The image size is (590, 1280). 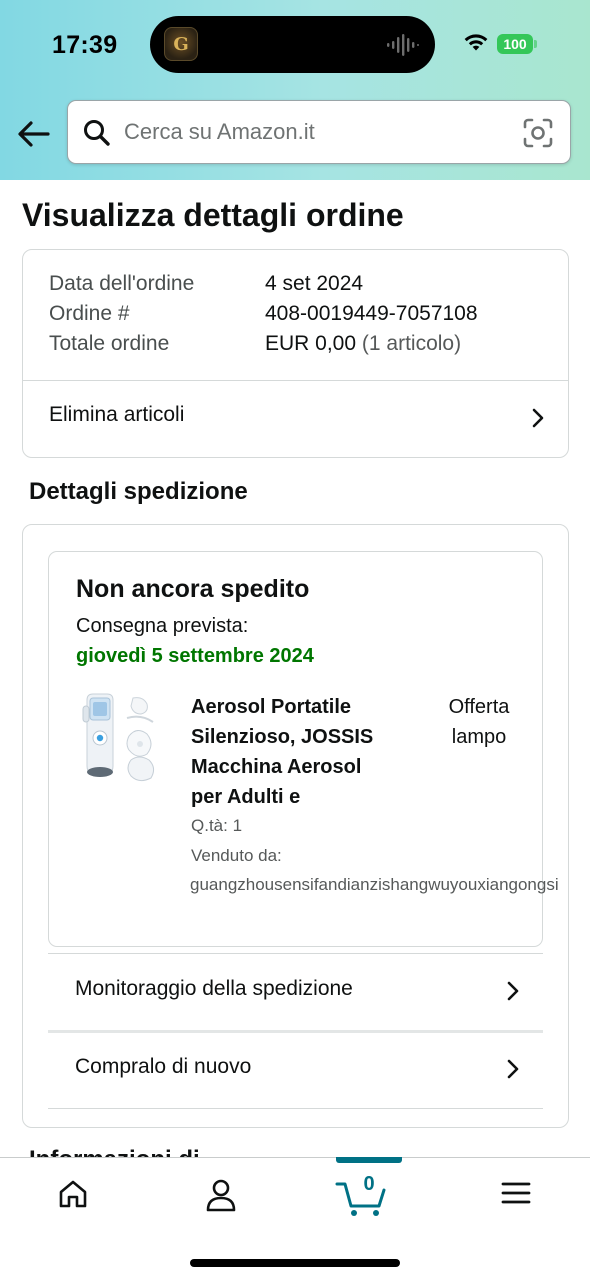 I want to click on search-icon, so click(x=97, y=133).